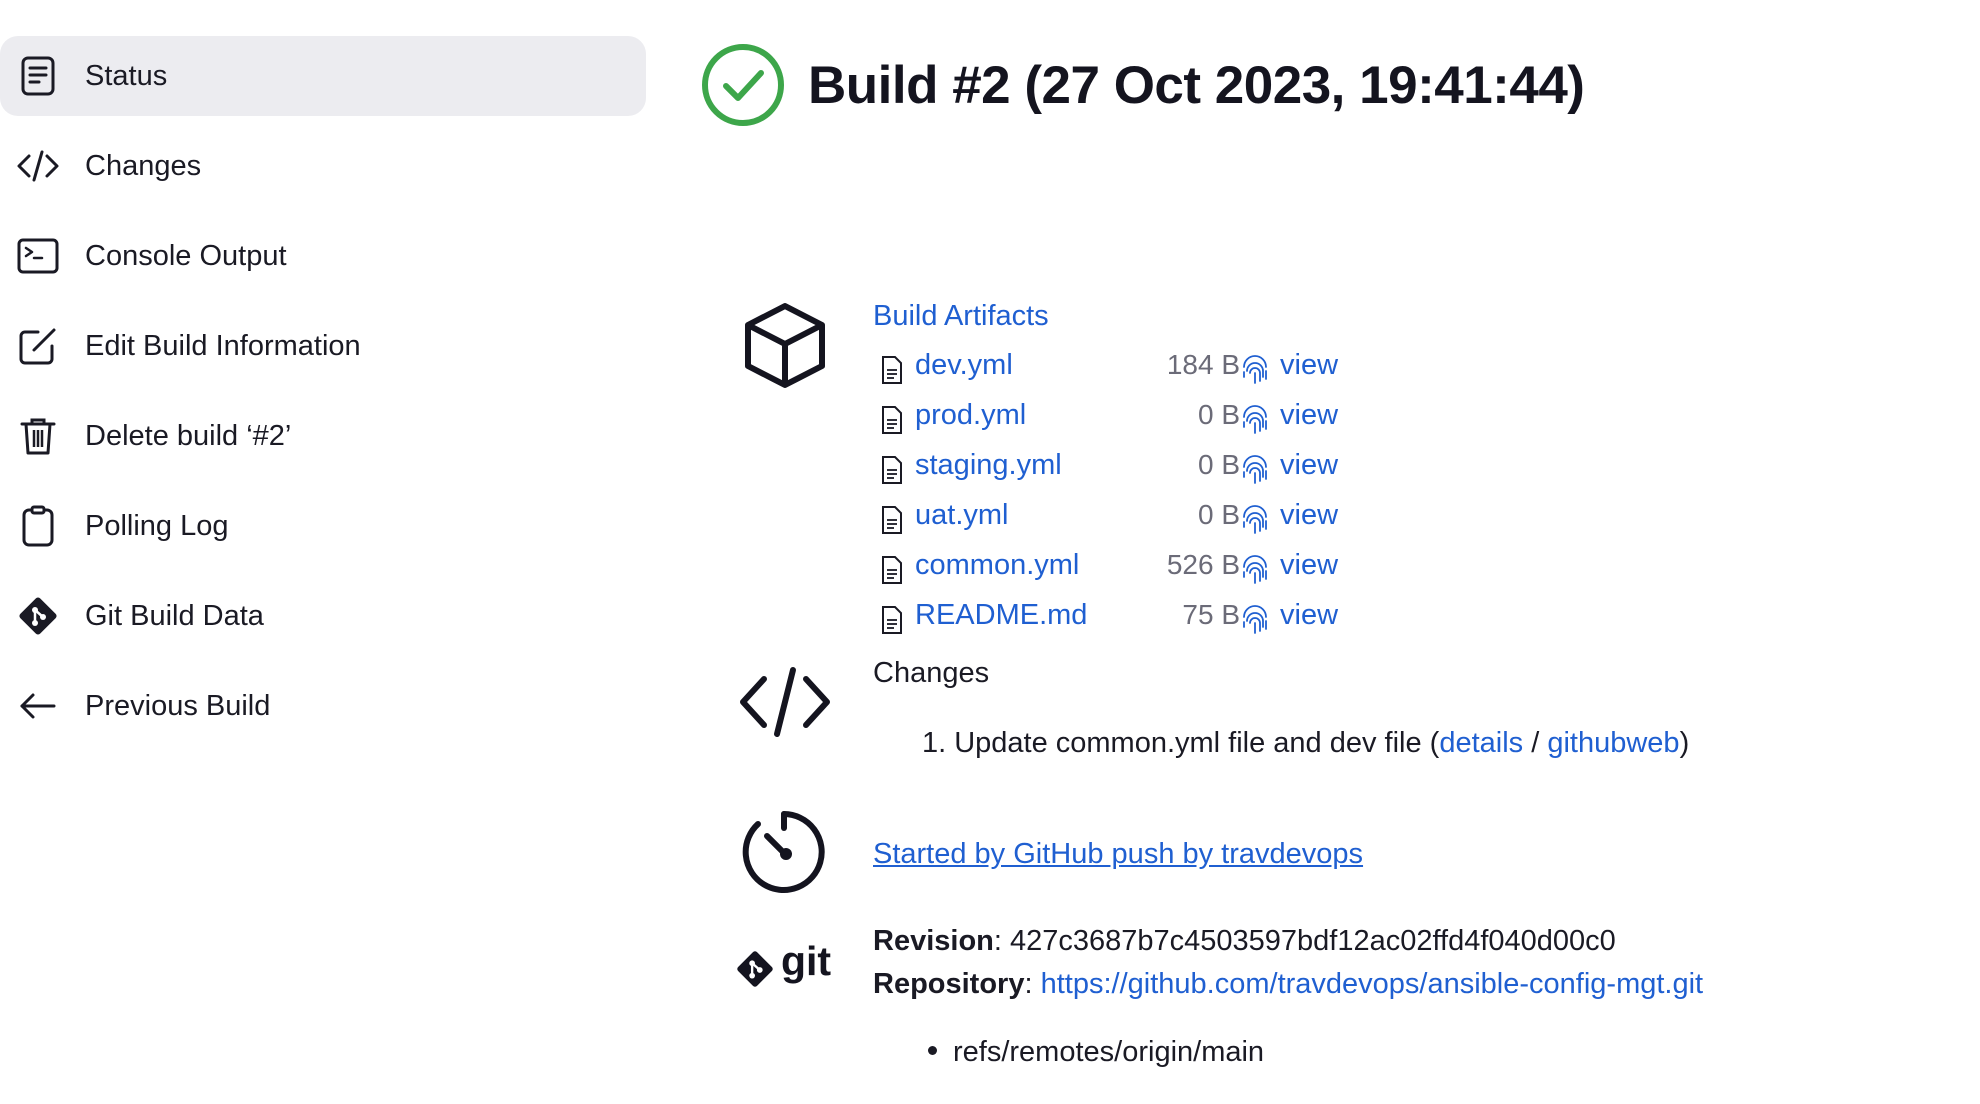 The image size is (1980, 1104). What do you see at coordinates (1130, 417) in the screenshot?
I see `artifact-row: prod.yml 0 B view` at bounding box center [1130, 417].